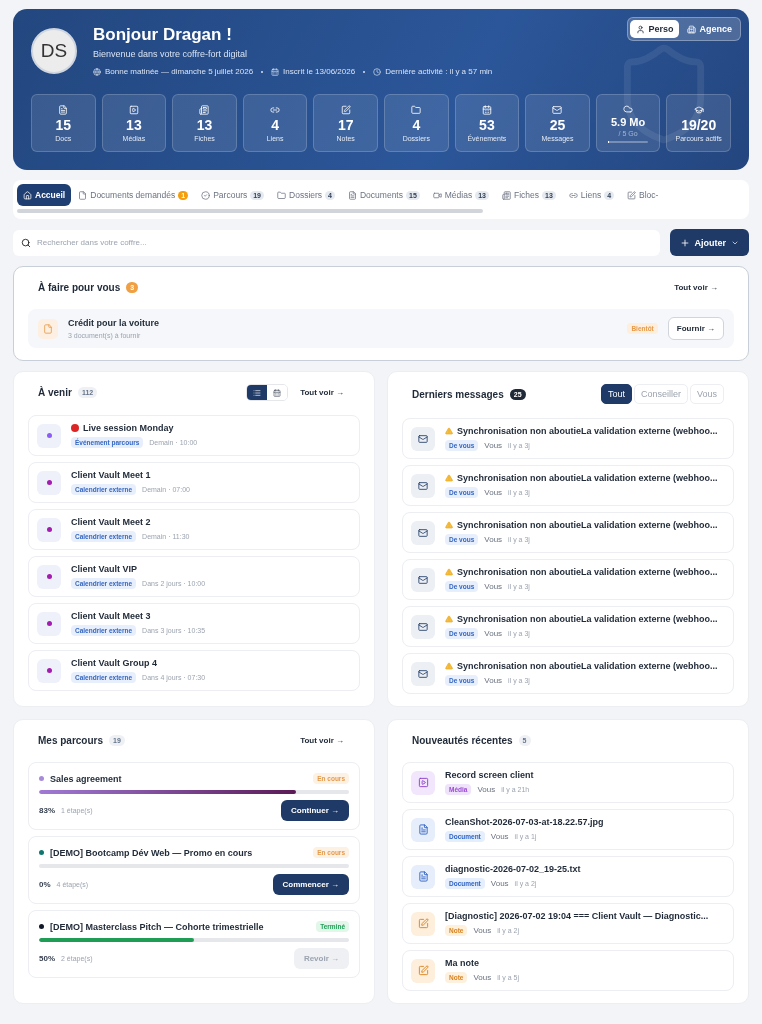 This screenshot has height=1024, width=762. Describe the element at coordinates (26, 242) in the screenshot. I see `search-icon` at that location.